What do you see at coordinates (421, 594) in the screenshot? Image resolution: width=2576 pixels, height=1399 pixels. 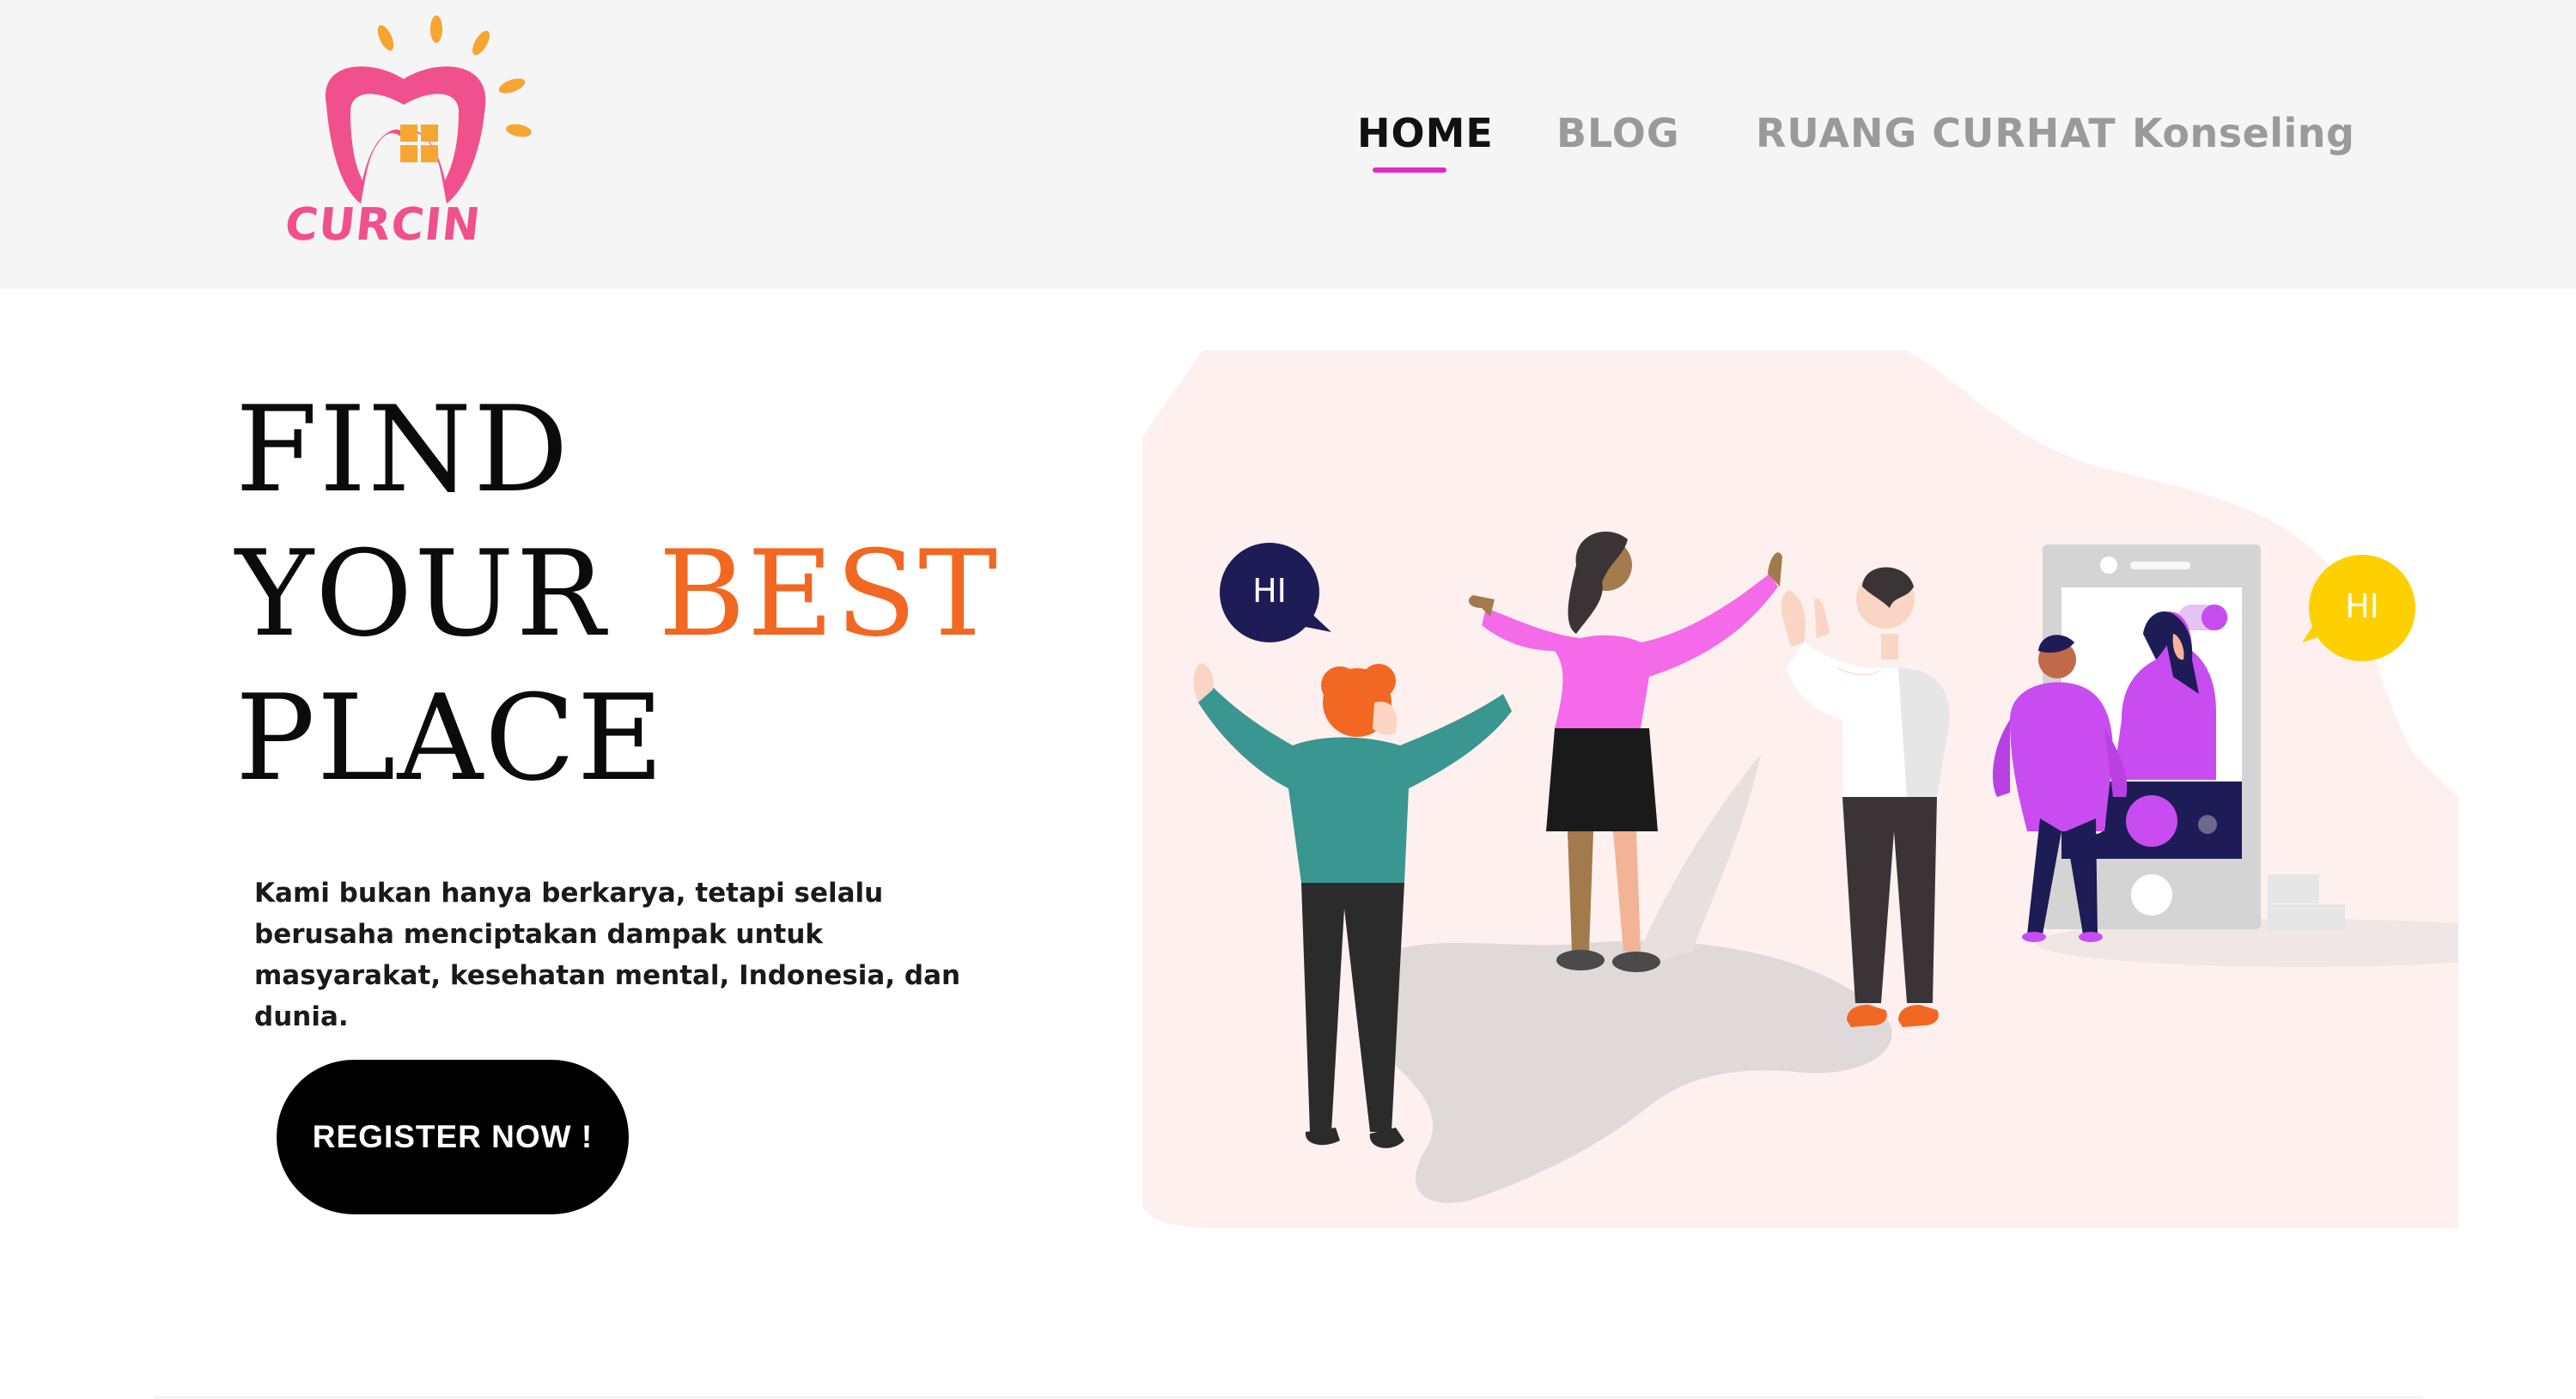 I see `hero-title-your: YOUR` at bounding box center [421, 594].